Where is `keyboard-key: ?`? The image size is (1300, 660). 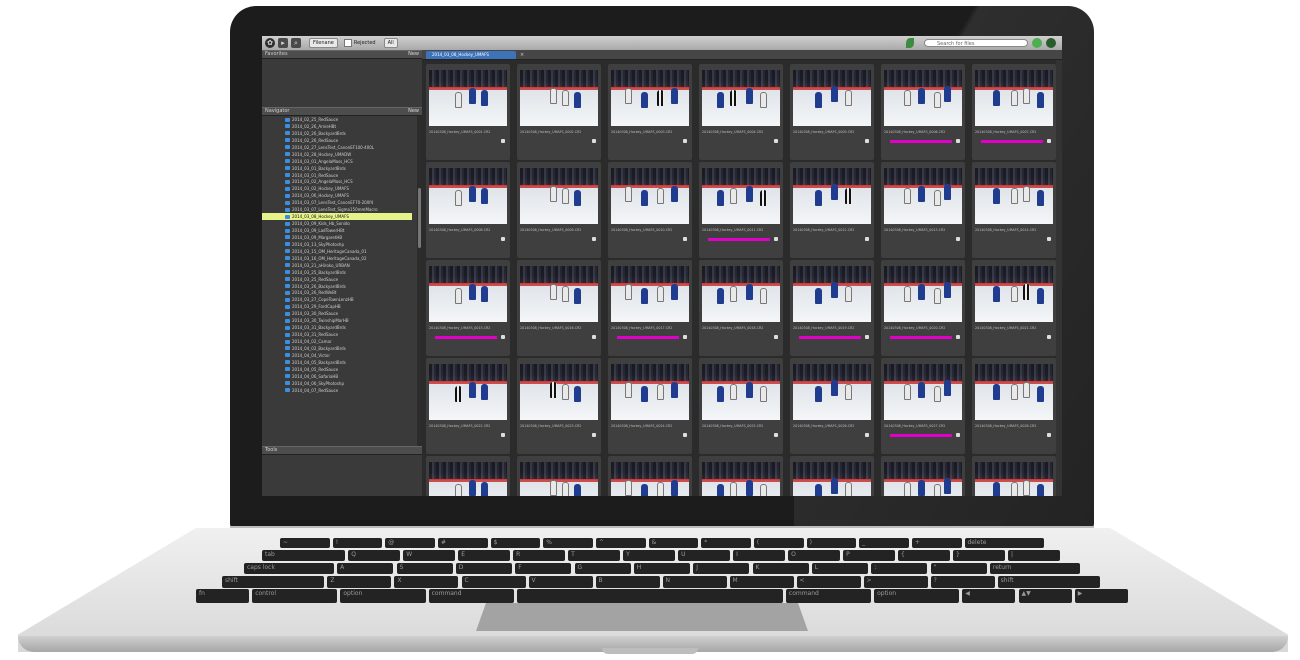
keyboard-key: ? is located at coordinates (962, 582).